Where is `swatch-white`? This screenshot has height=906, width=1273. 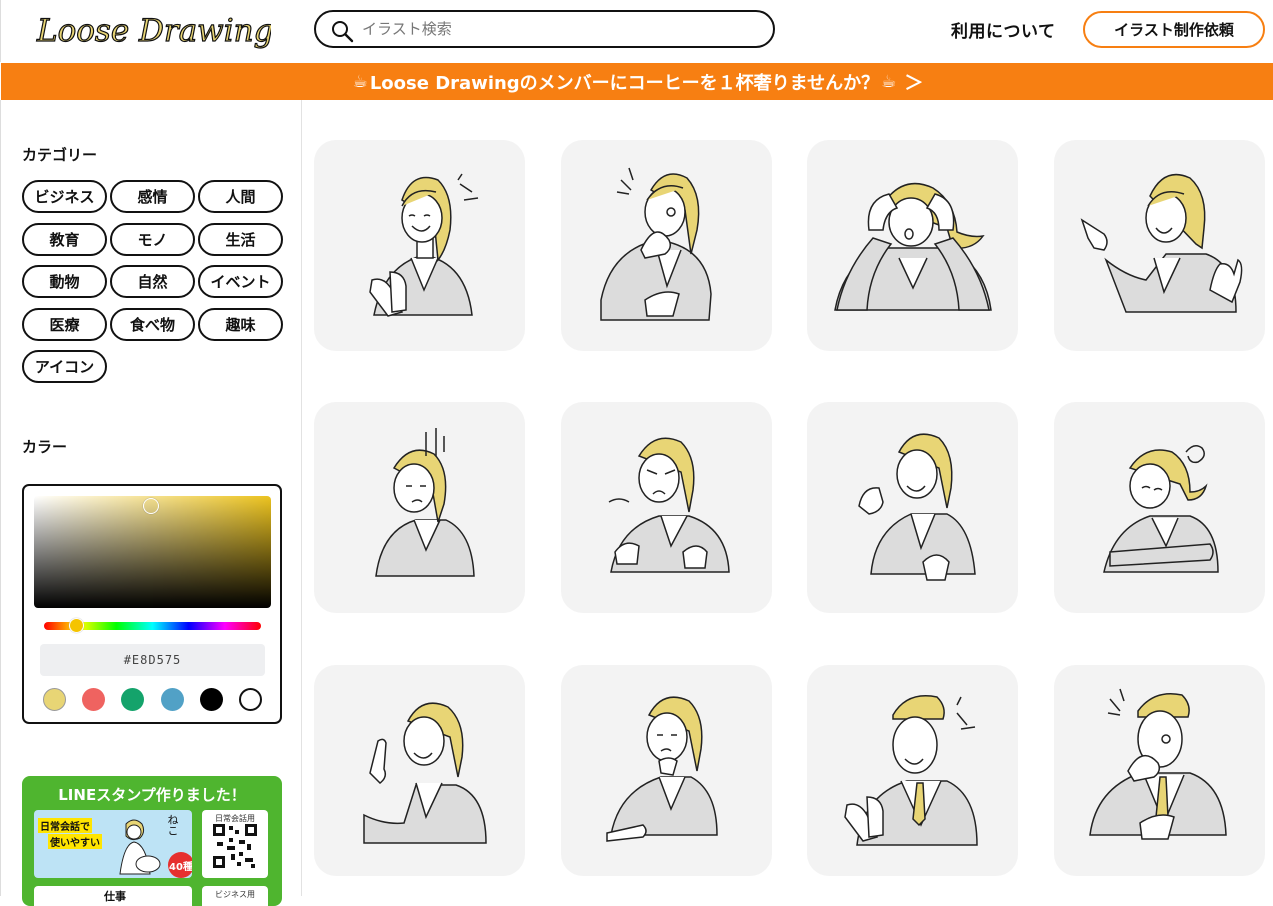 swatch-white is located at coordinates (250, 699).